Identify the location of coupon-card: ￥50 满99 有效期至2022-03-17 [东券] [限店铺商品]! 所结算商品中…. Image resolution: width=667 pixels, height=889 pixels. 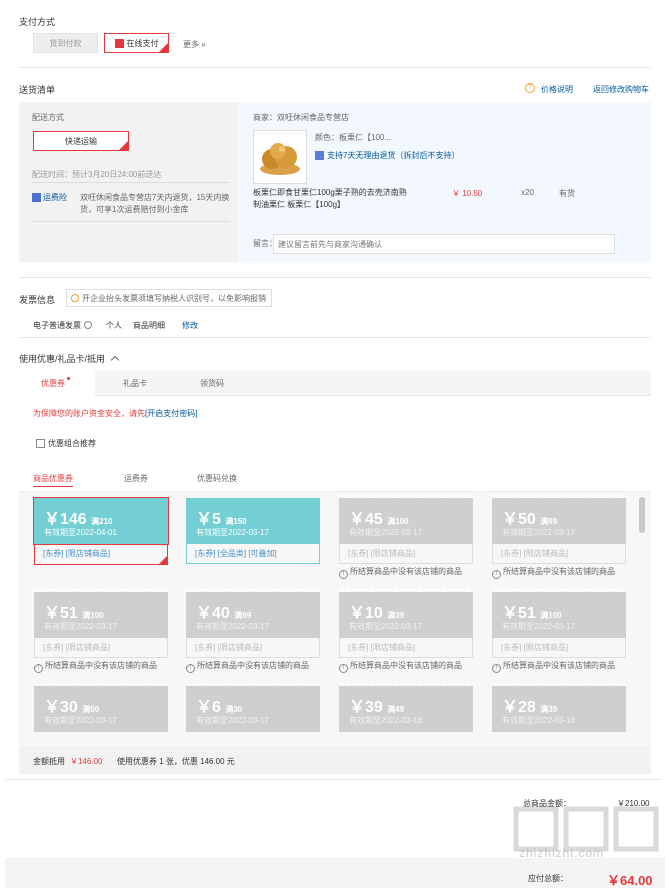
(559, 537).